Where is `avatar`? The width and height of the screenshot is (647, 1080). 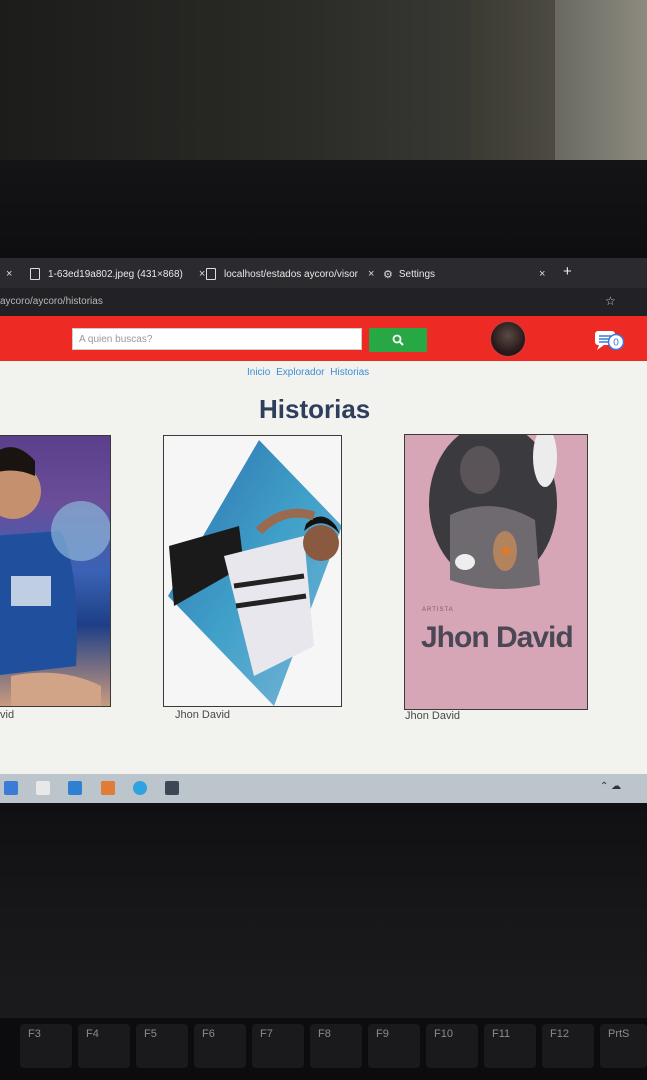
avatar is located at coordinates (508, 339).